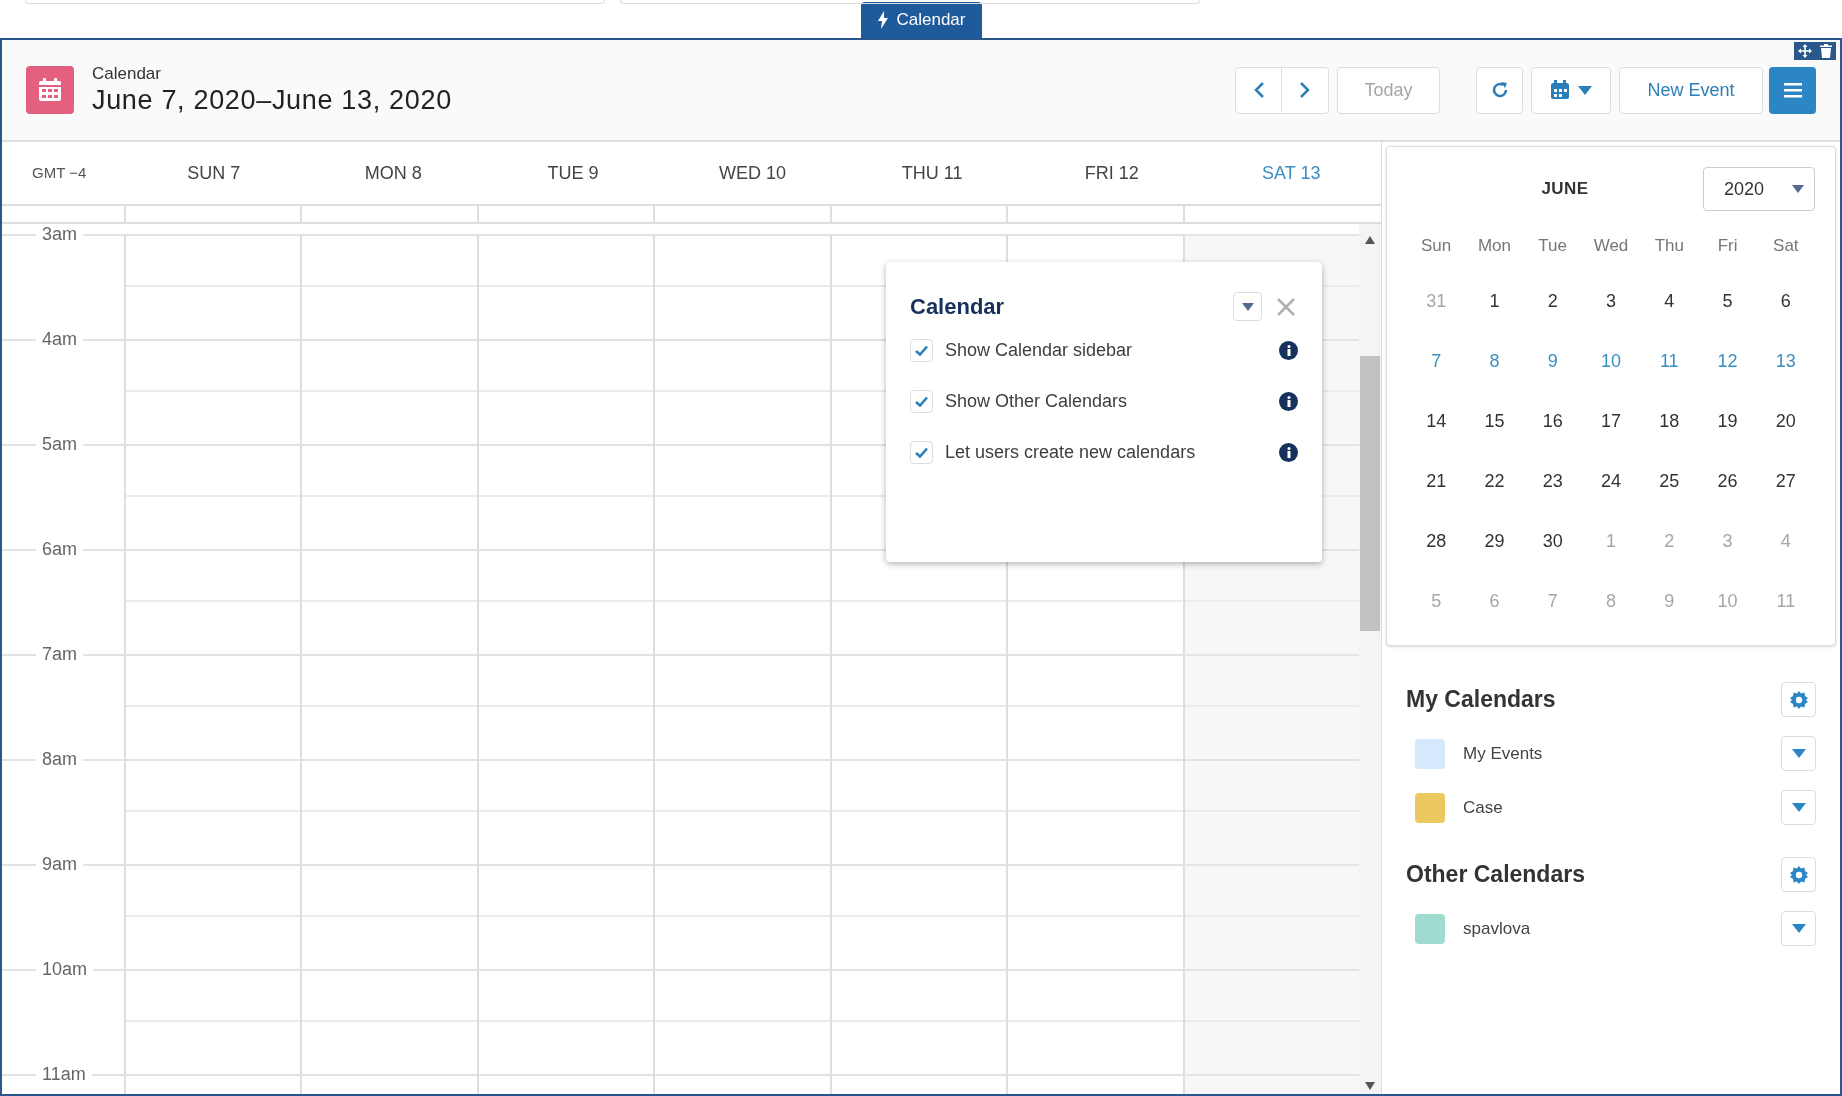  I want to click on calendar-day: 15, so click(1494, 421).